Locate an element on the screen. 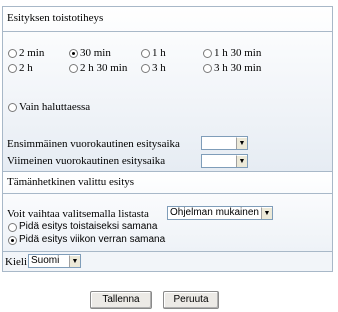 The image size is (338, 312). radio-30-min is located at coordinates (73, 53).